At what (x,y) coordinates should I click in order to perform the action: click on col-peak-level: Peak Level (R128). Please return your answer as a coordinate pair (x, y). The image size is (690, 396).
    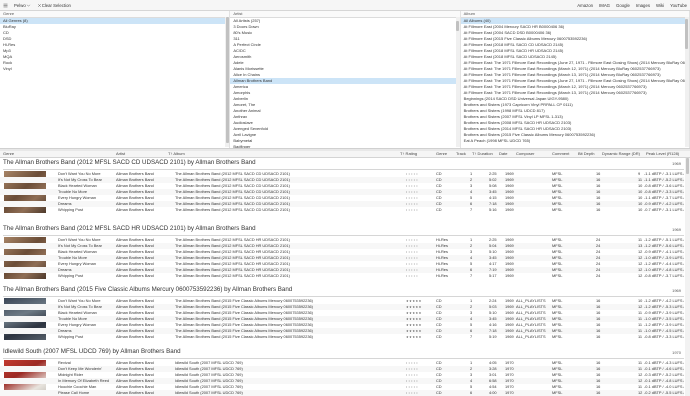
    Looking at the image, I should click on (662, 154).